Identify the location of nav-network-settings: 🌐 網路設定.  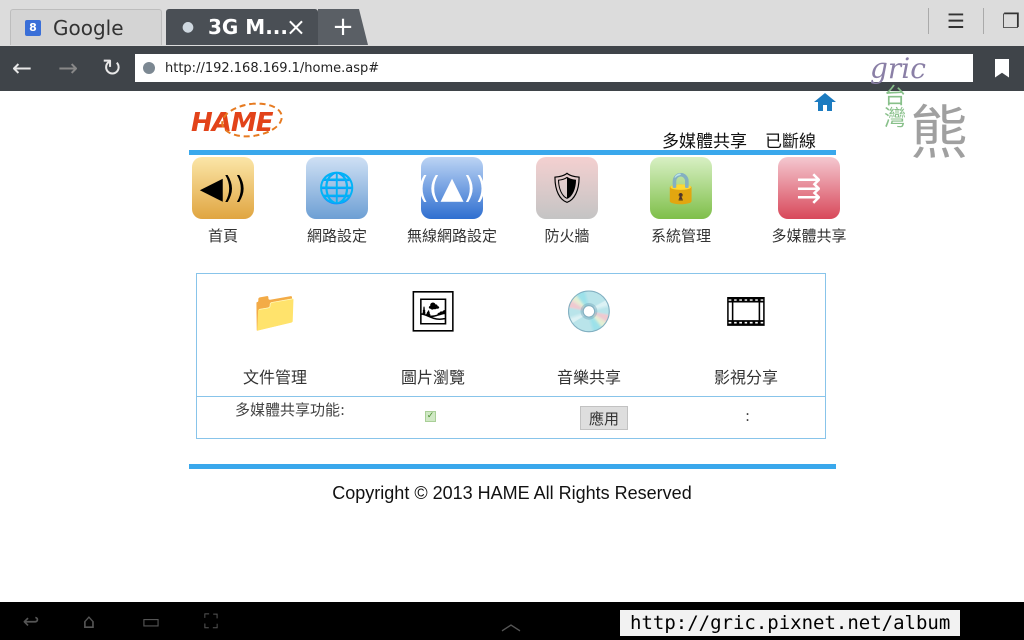
(337, 201).